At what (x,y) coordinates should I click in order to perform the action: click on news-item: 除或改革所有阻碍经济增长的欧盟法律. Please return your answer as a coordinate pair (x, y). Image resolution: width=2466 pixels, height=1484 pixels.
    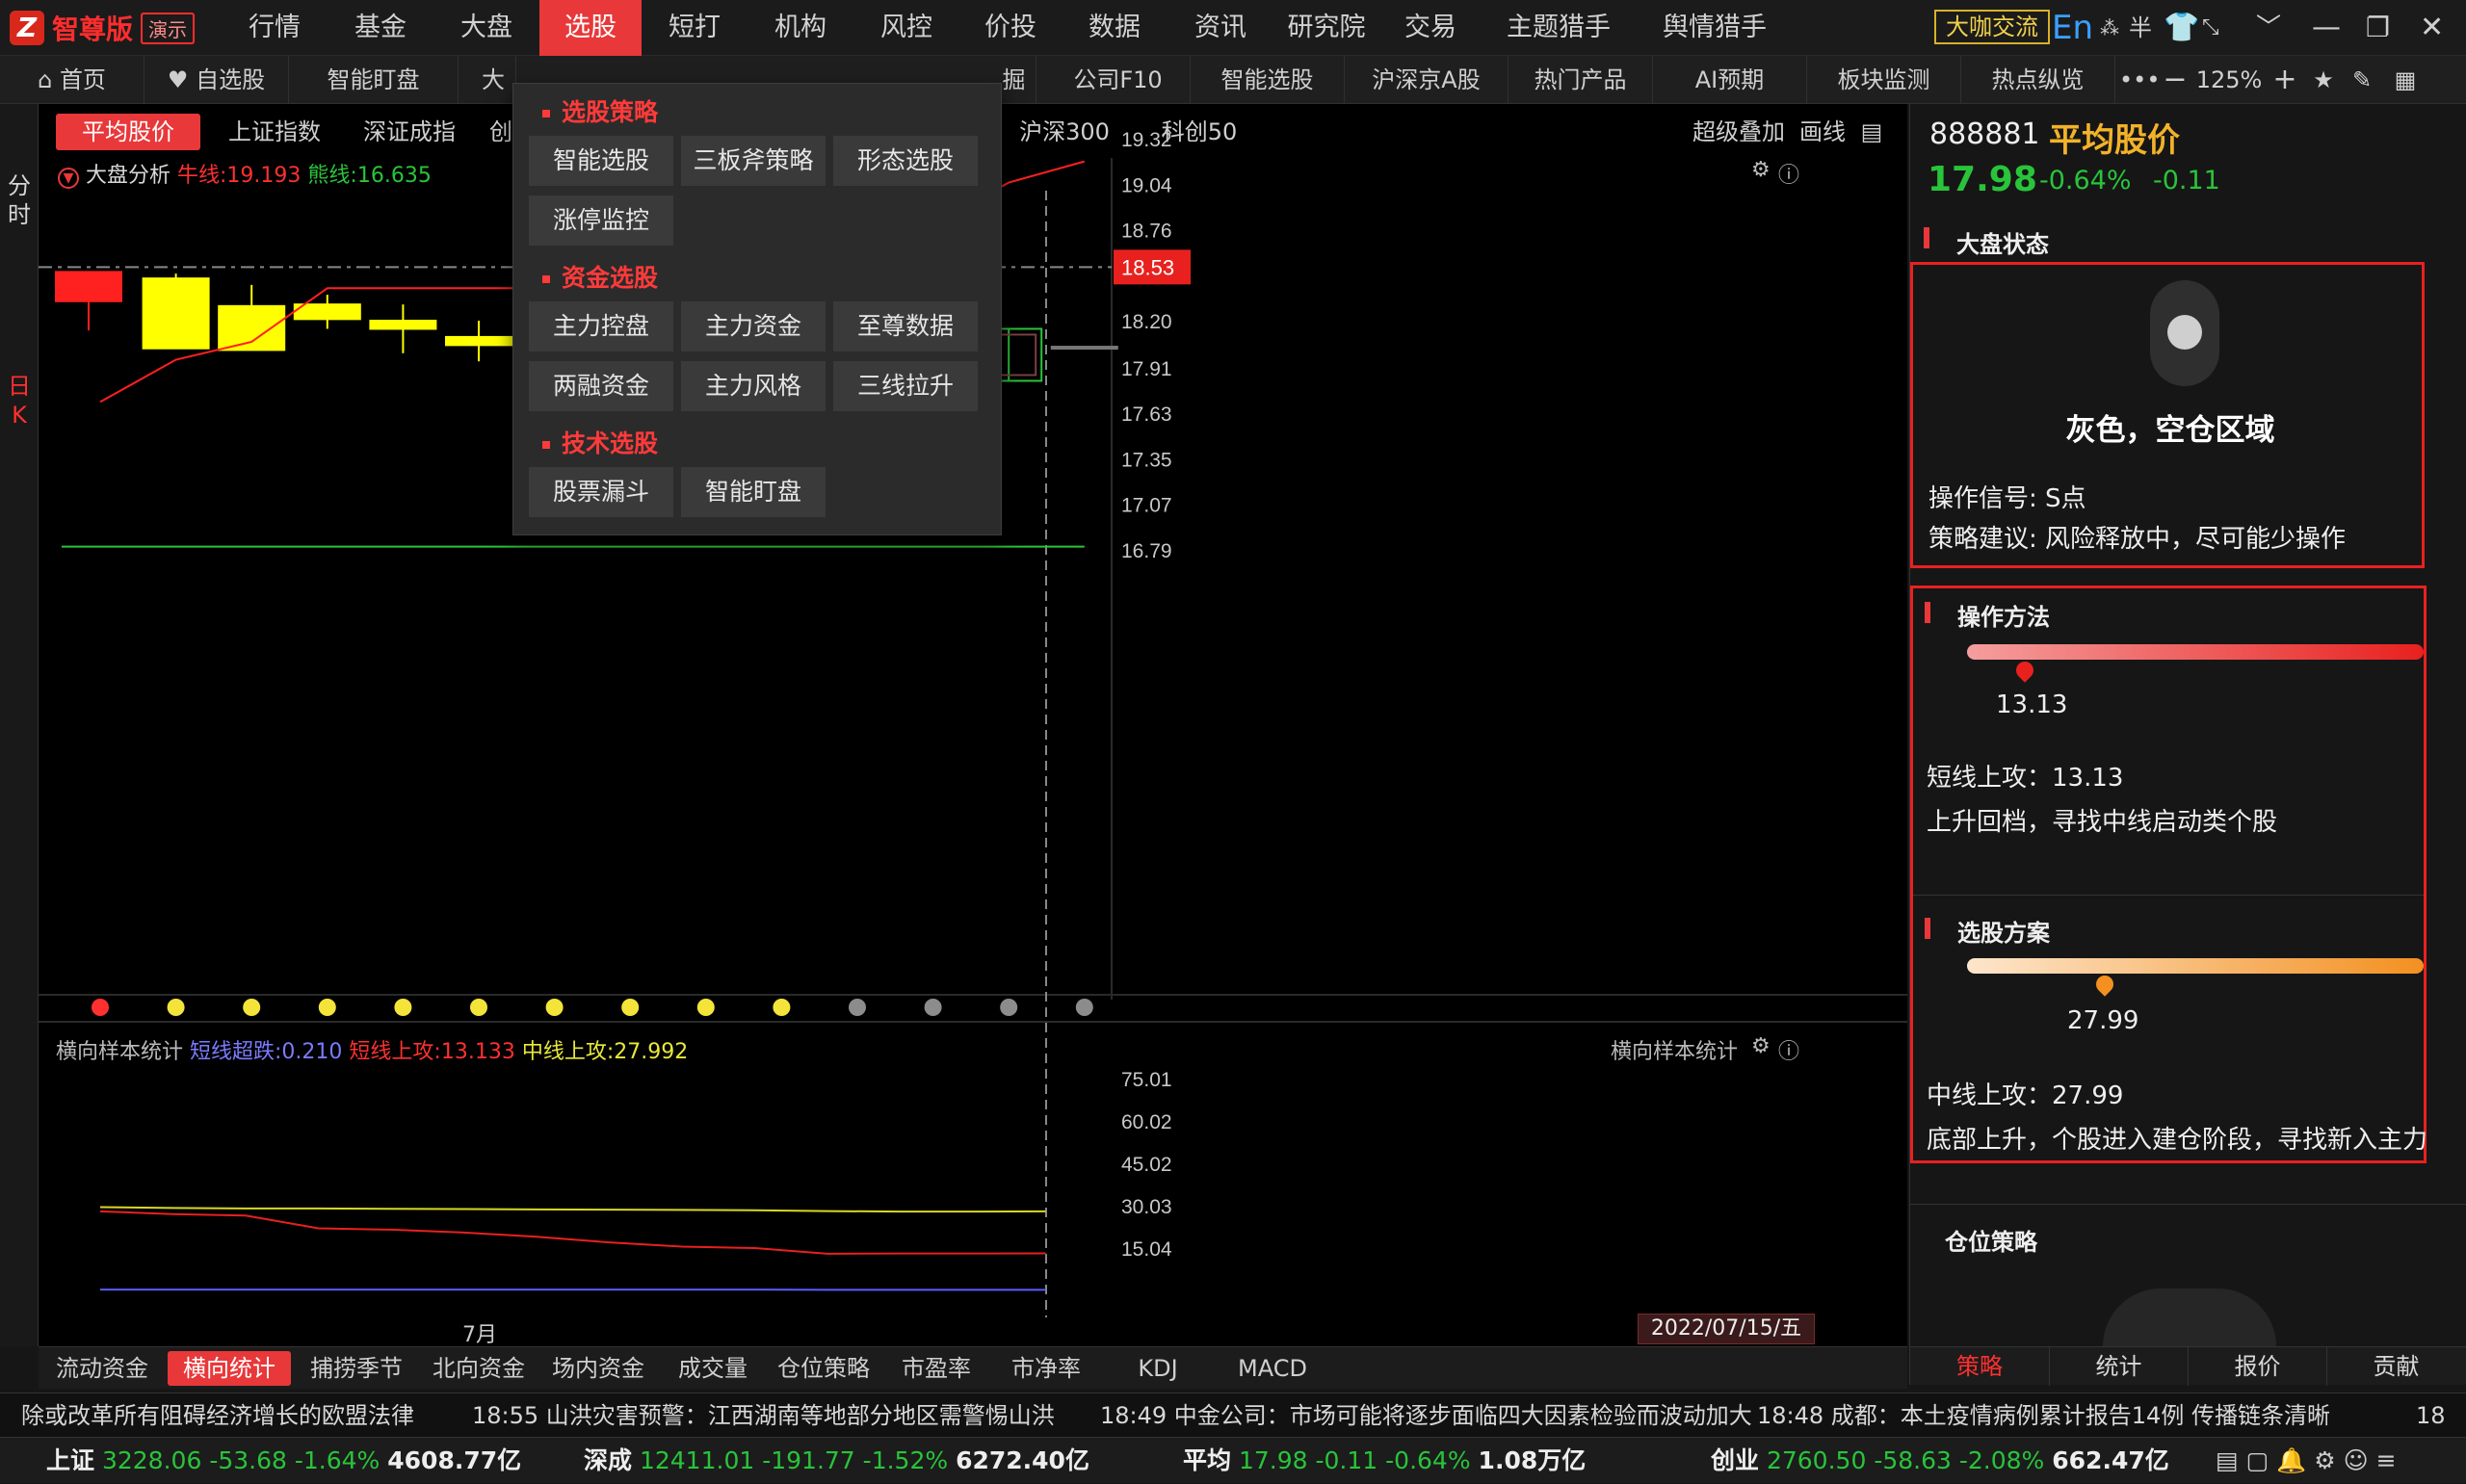
    Looking at the image, I should click on (217, 1415).